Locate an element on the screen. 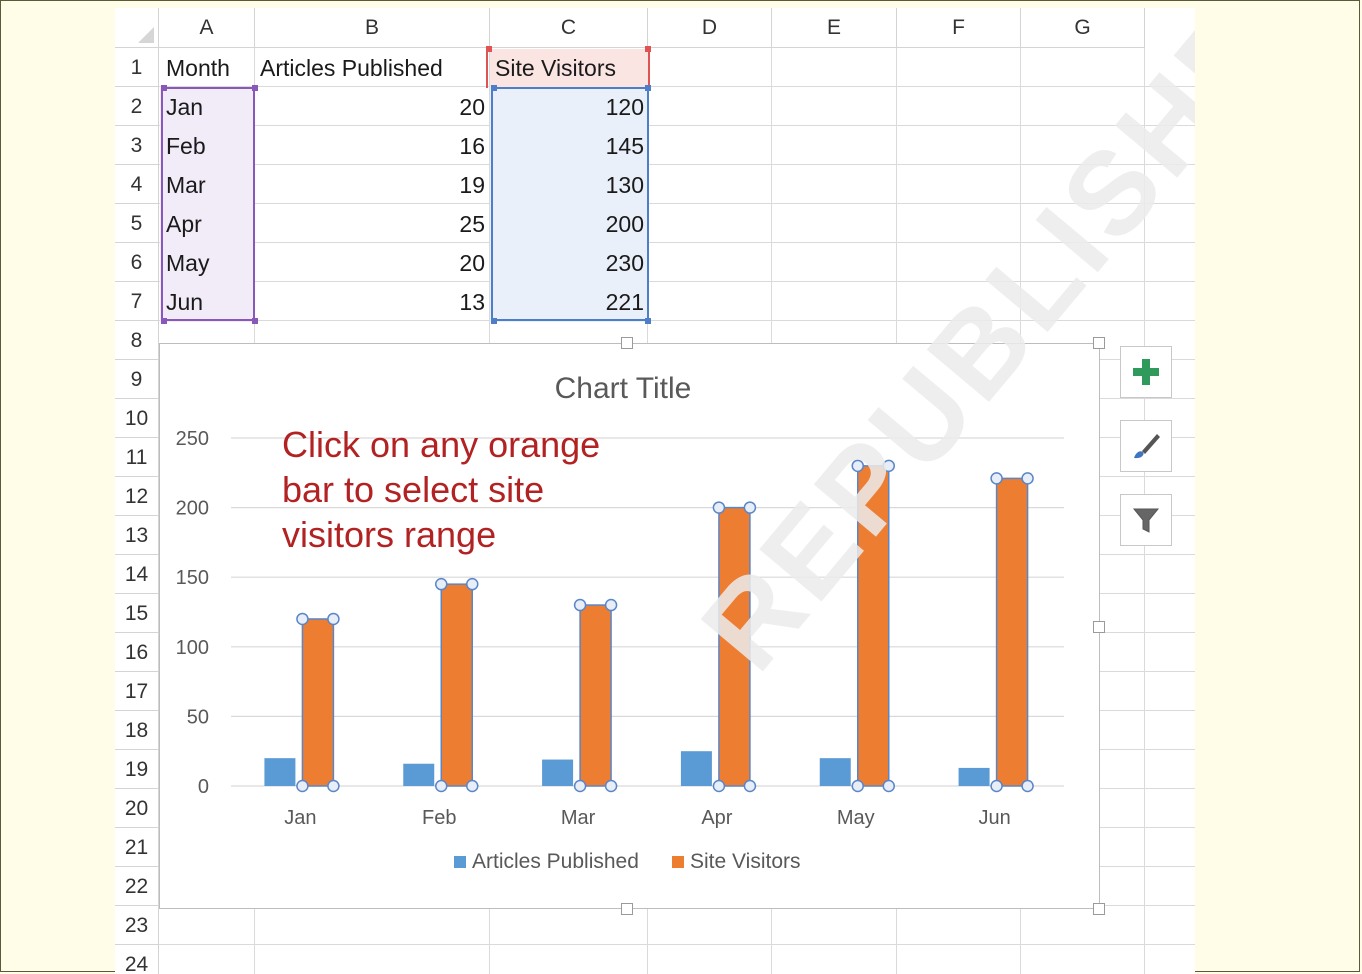  y-tick-label: 250 is located at coordinates (192, 439).